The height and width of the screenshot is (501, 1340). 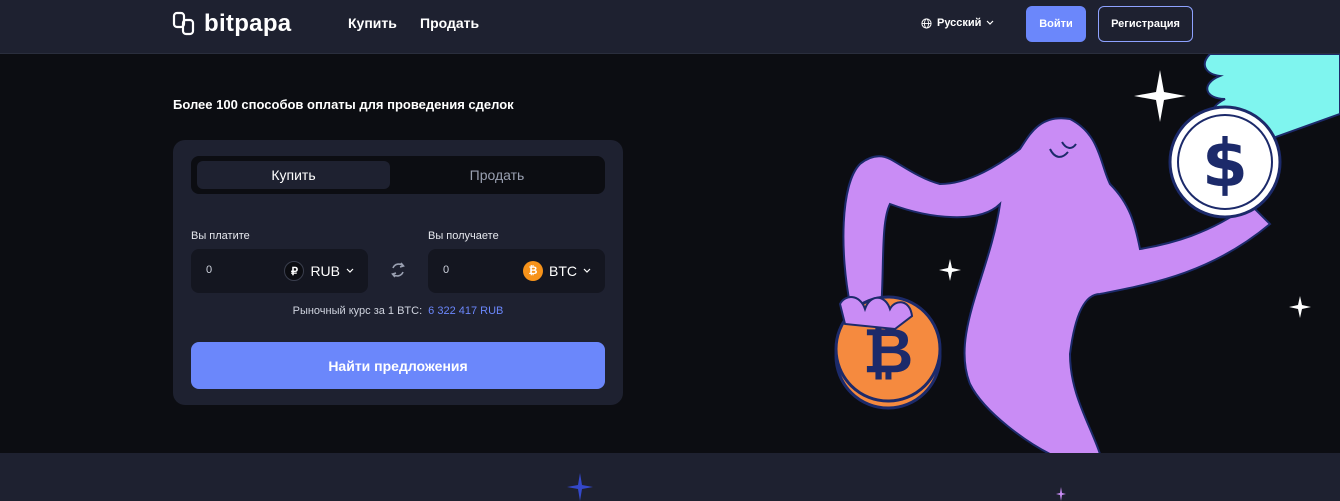 I want to click on receive-currency-select: ₿ BTC, so click(x=557, y=271).